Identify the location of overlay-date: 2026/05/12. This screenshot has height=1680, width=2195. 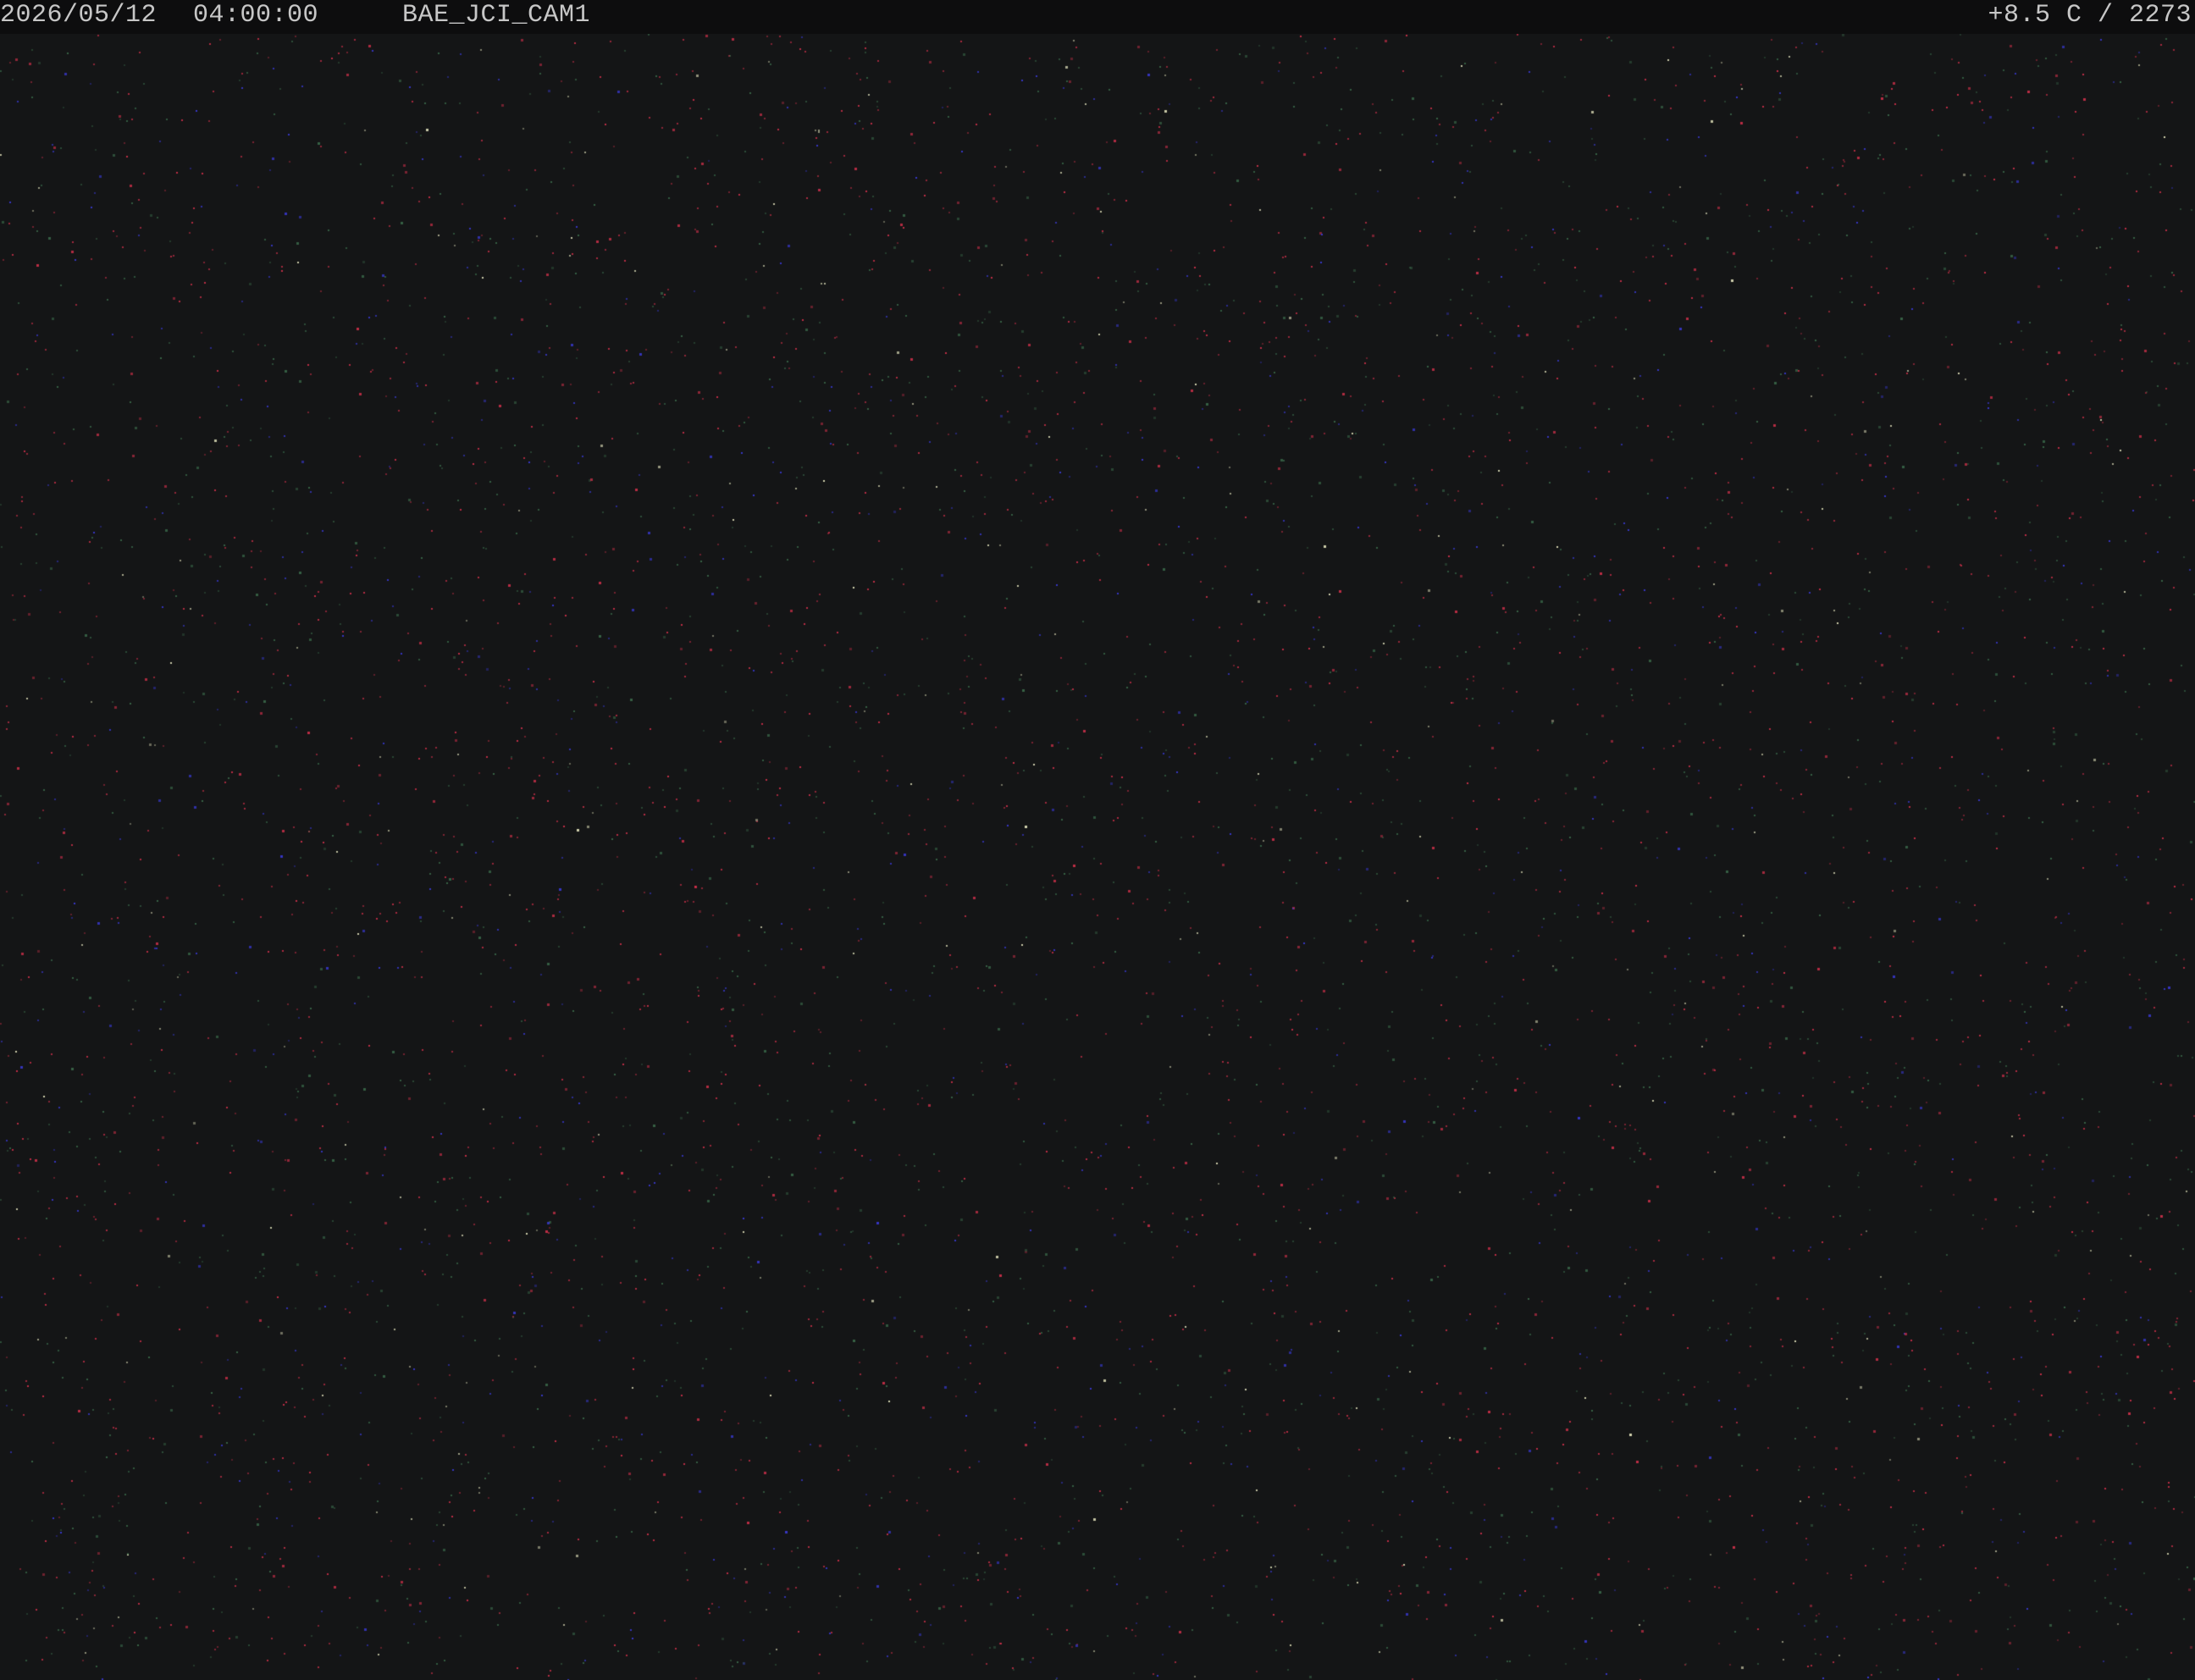
(79, 15).